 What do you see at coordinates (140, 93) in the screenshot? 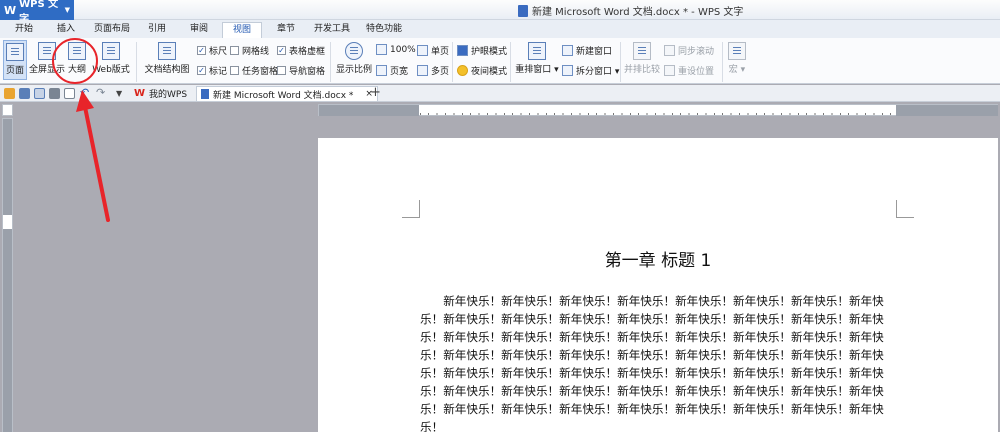
I see `wps-logo-icon: W` at bounding box center [140, 93].